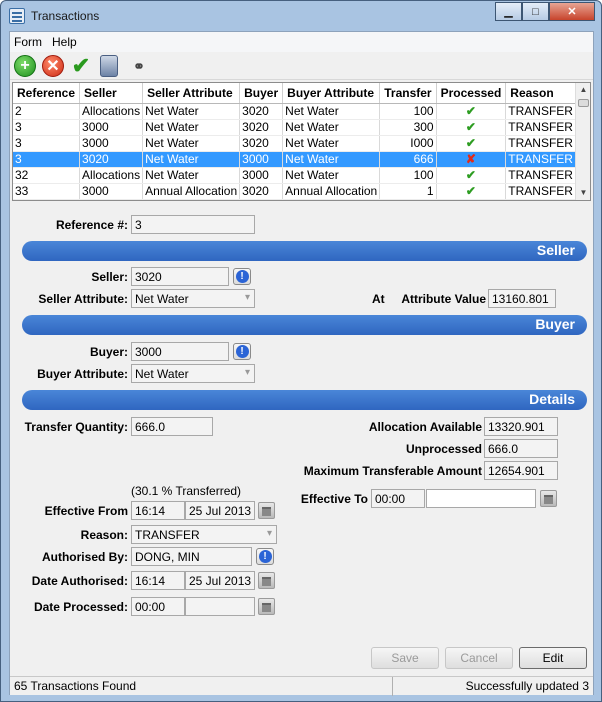 The image size is (602, 702). What do you see at coordinates (425, 427) in the screenshot?
I see `allocation-available-label: Allocation Available` at bounding box center [425, 427].